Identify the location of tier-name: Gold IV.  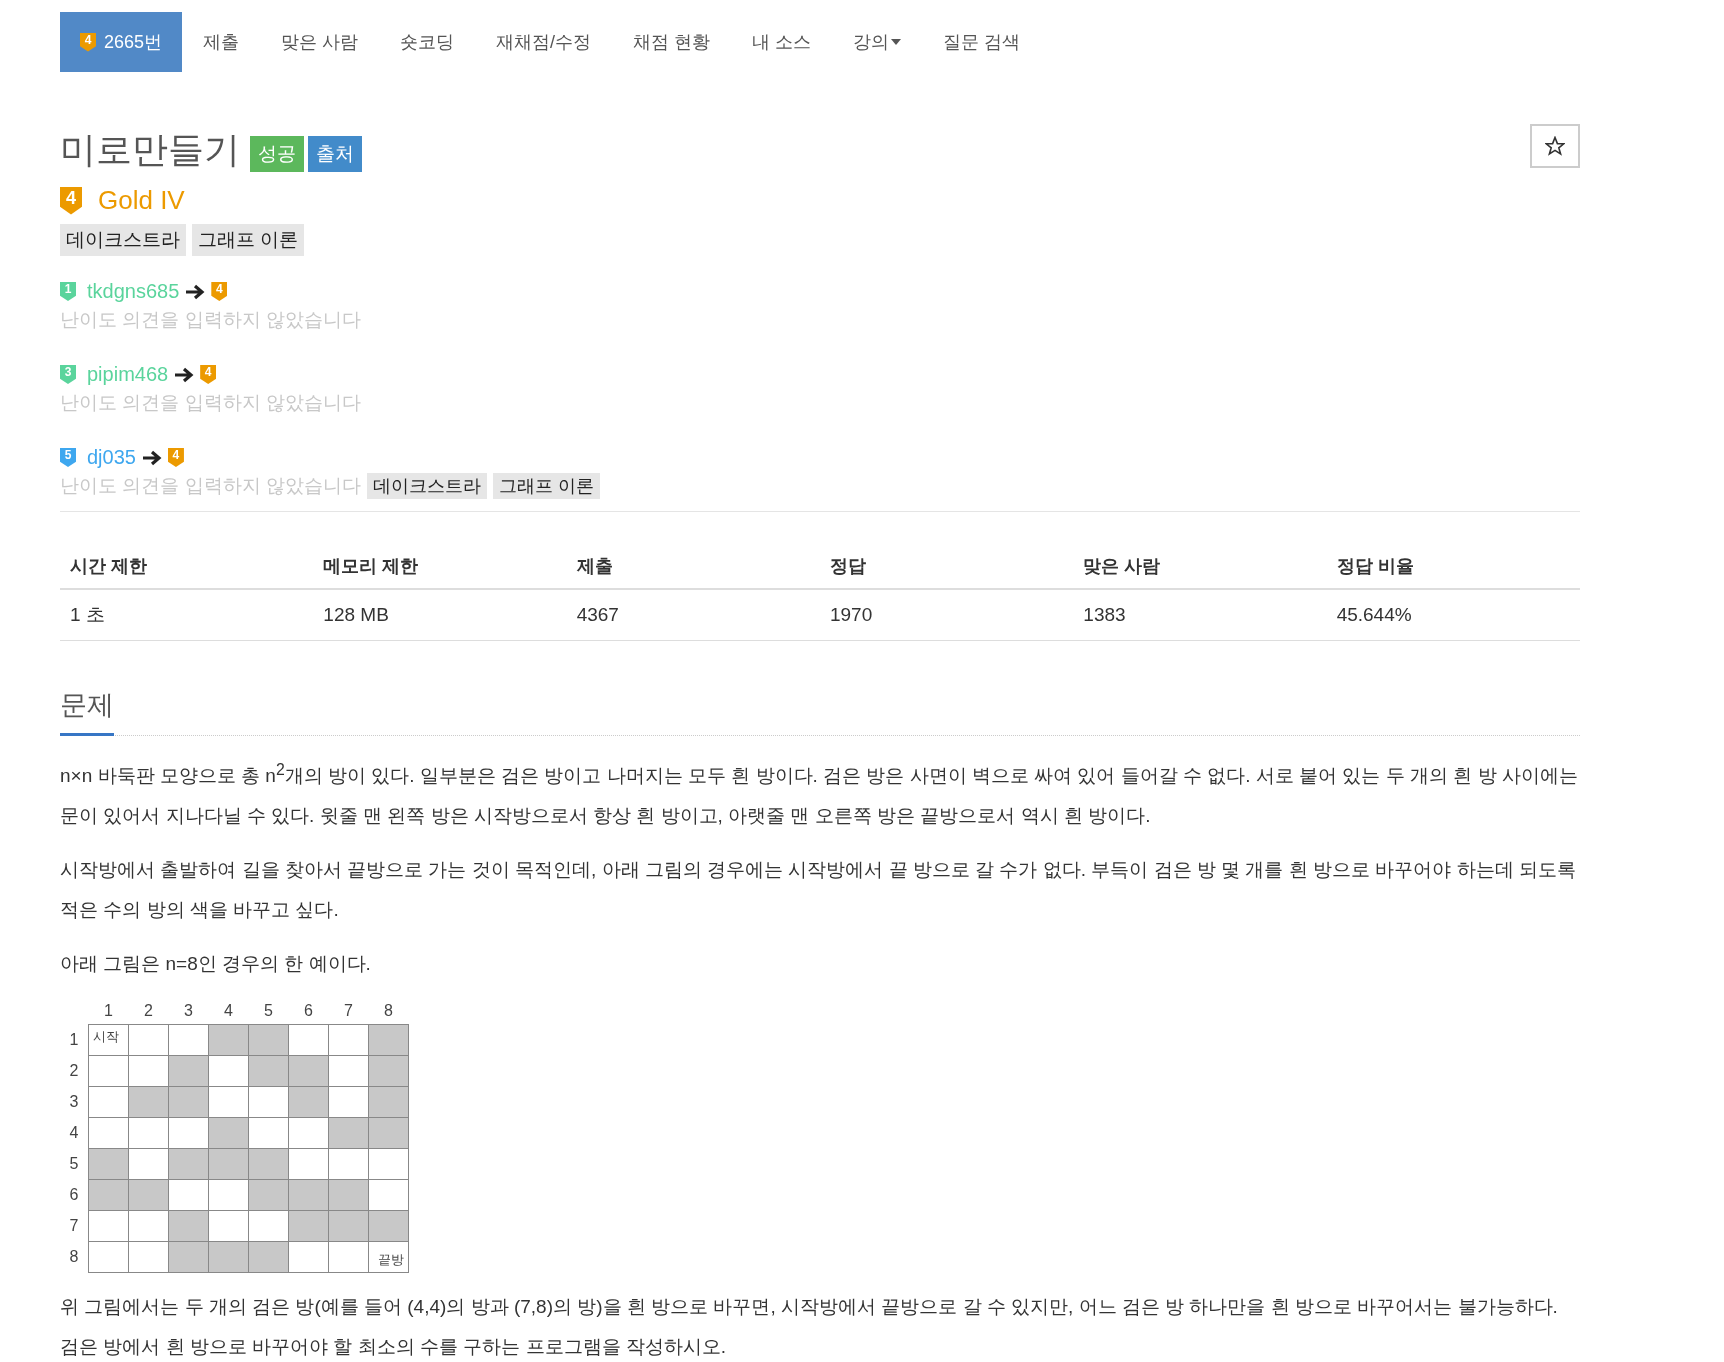
(141, 200).